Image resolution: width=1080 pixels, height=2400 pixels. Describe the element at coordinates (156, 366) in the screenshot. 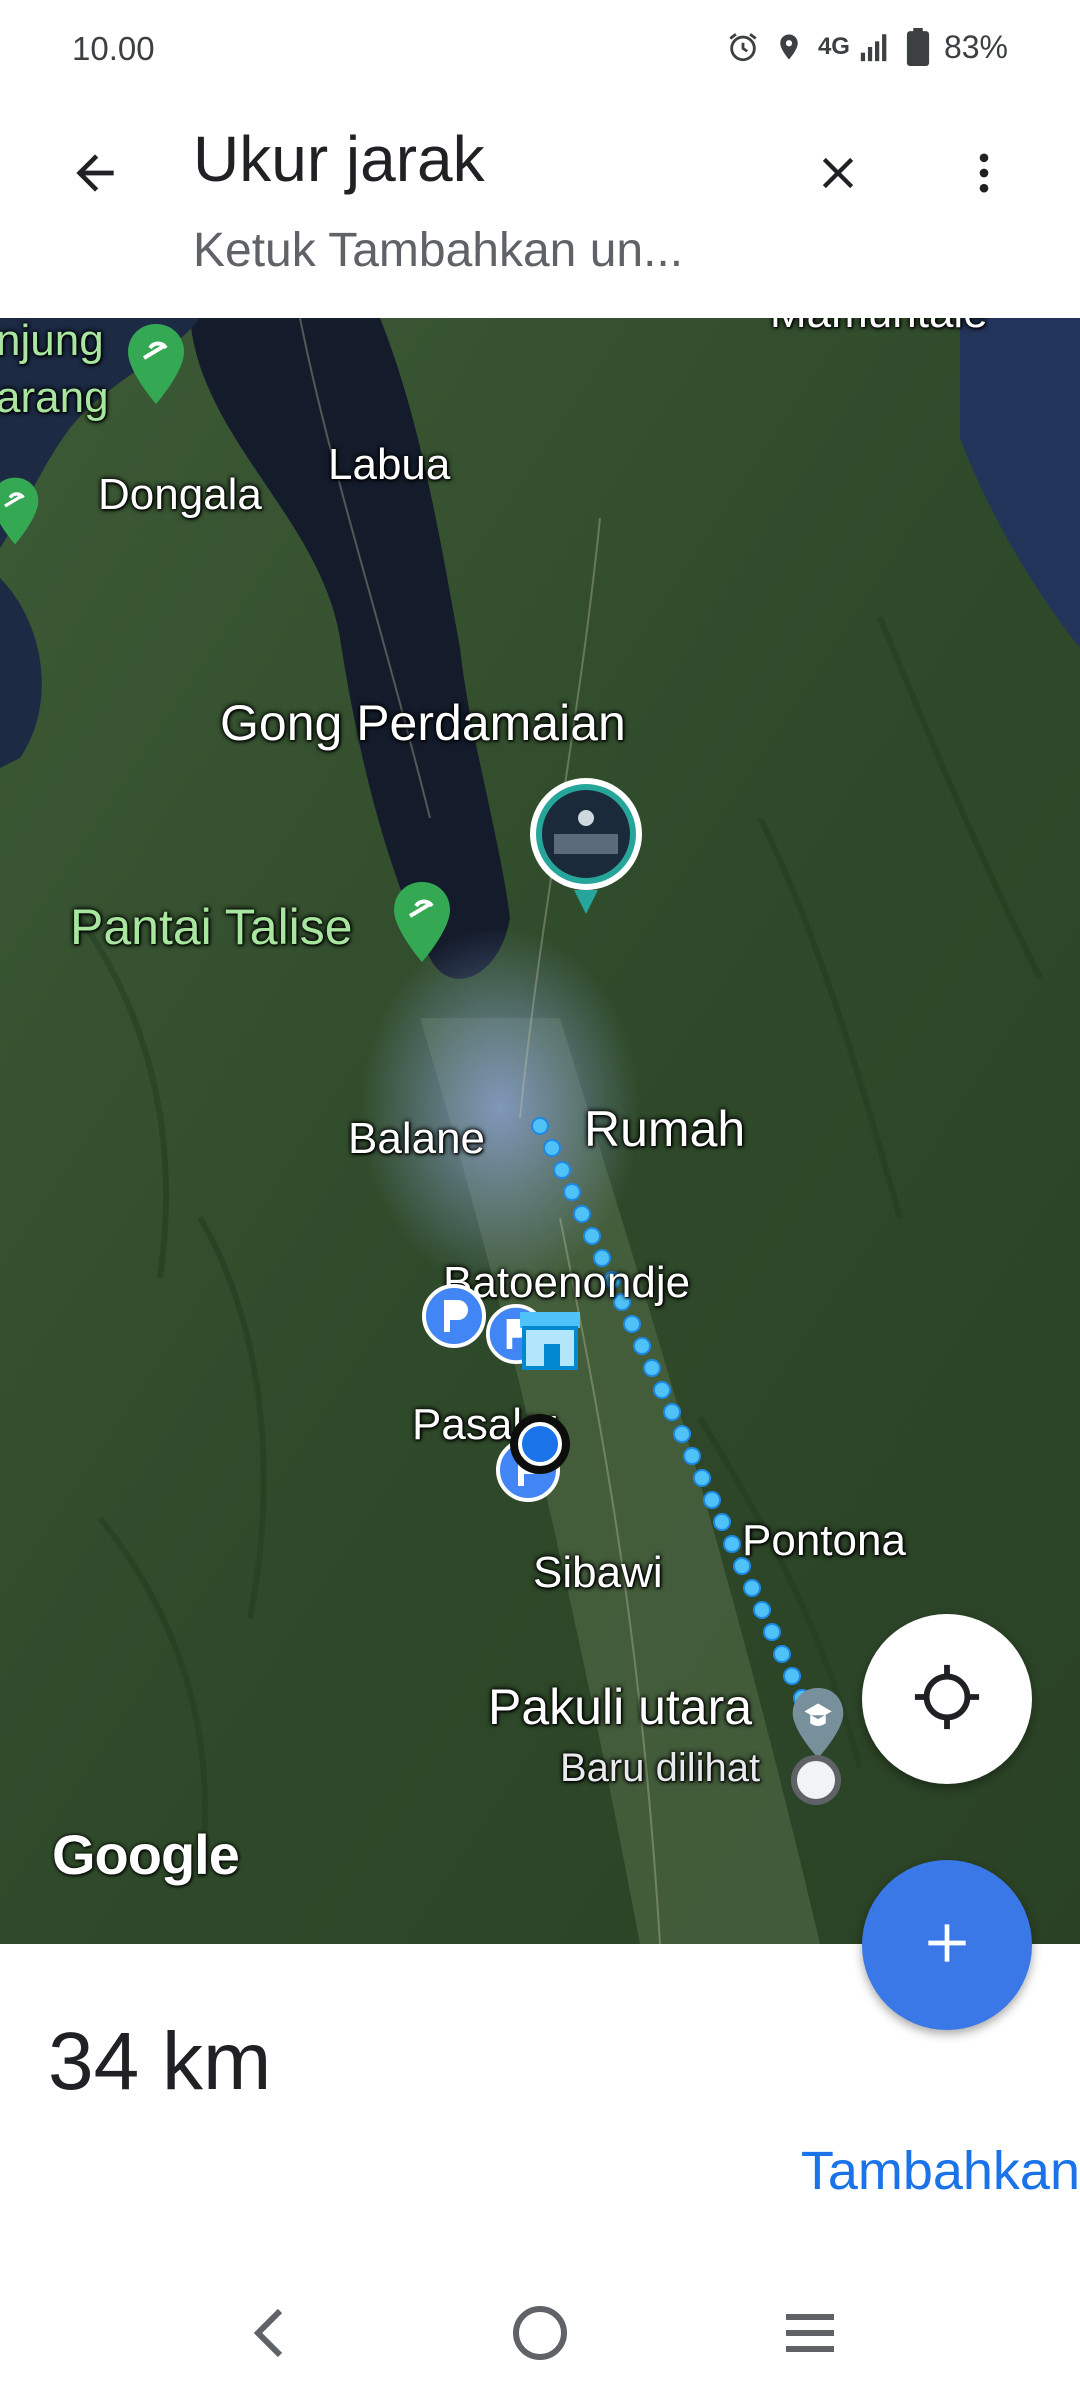

I see `beach-pin-icon` at that location.